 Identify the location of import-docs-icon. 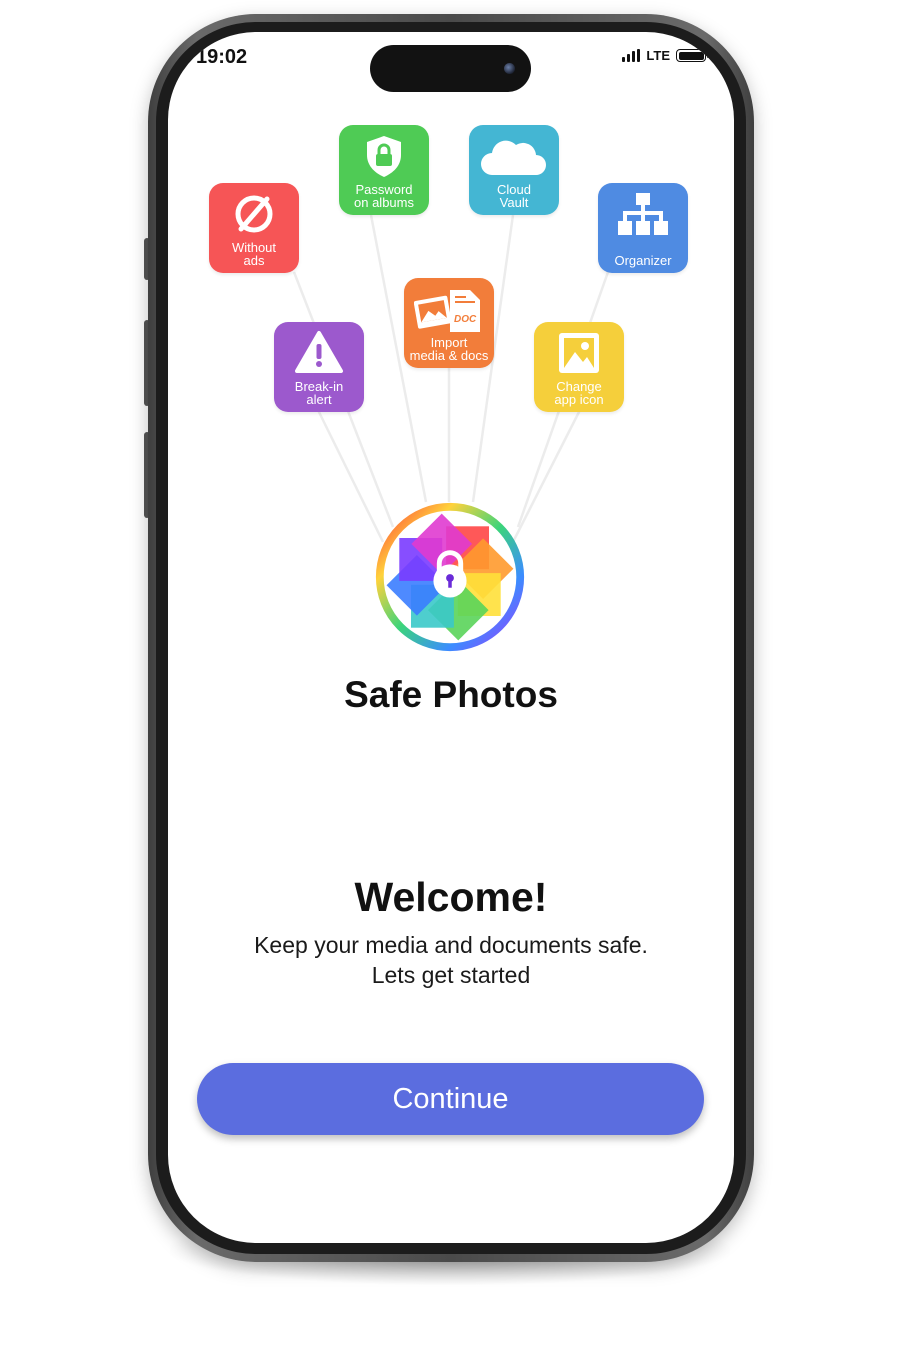
(447, 311).